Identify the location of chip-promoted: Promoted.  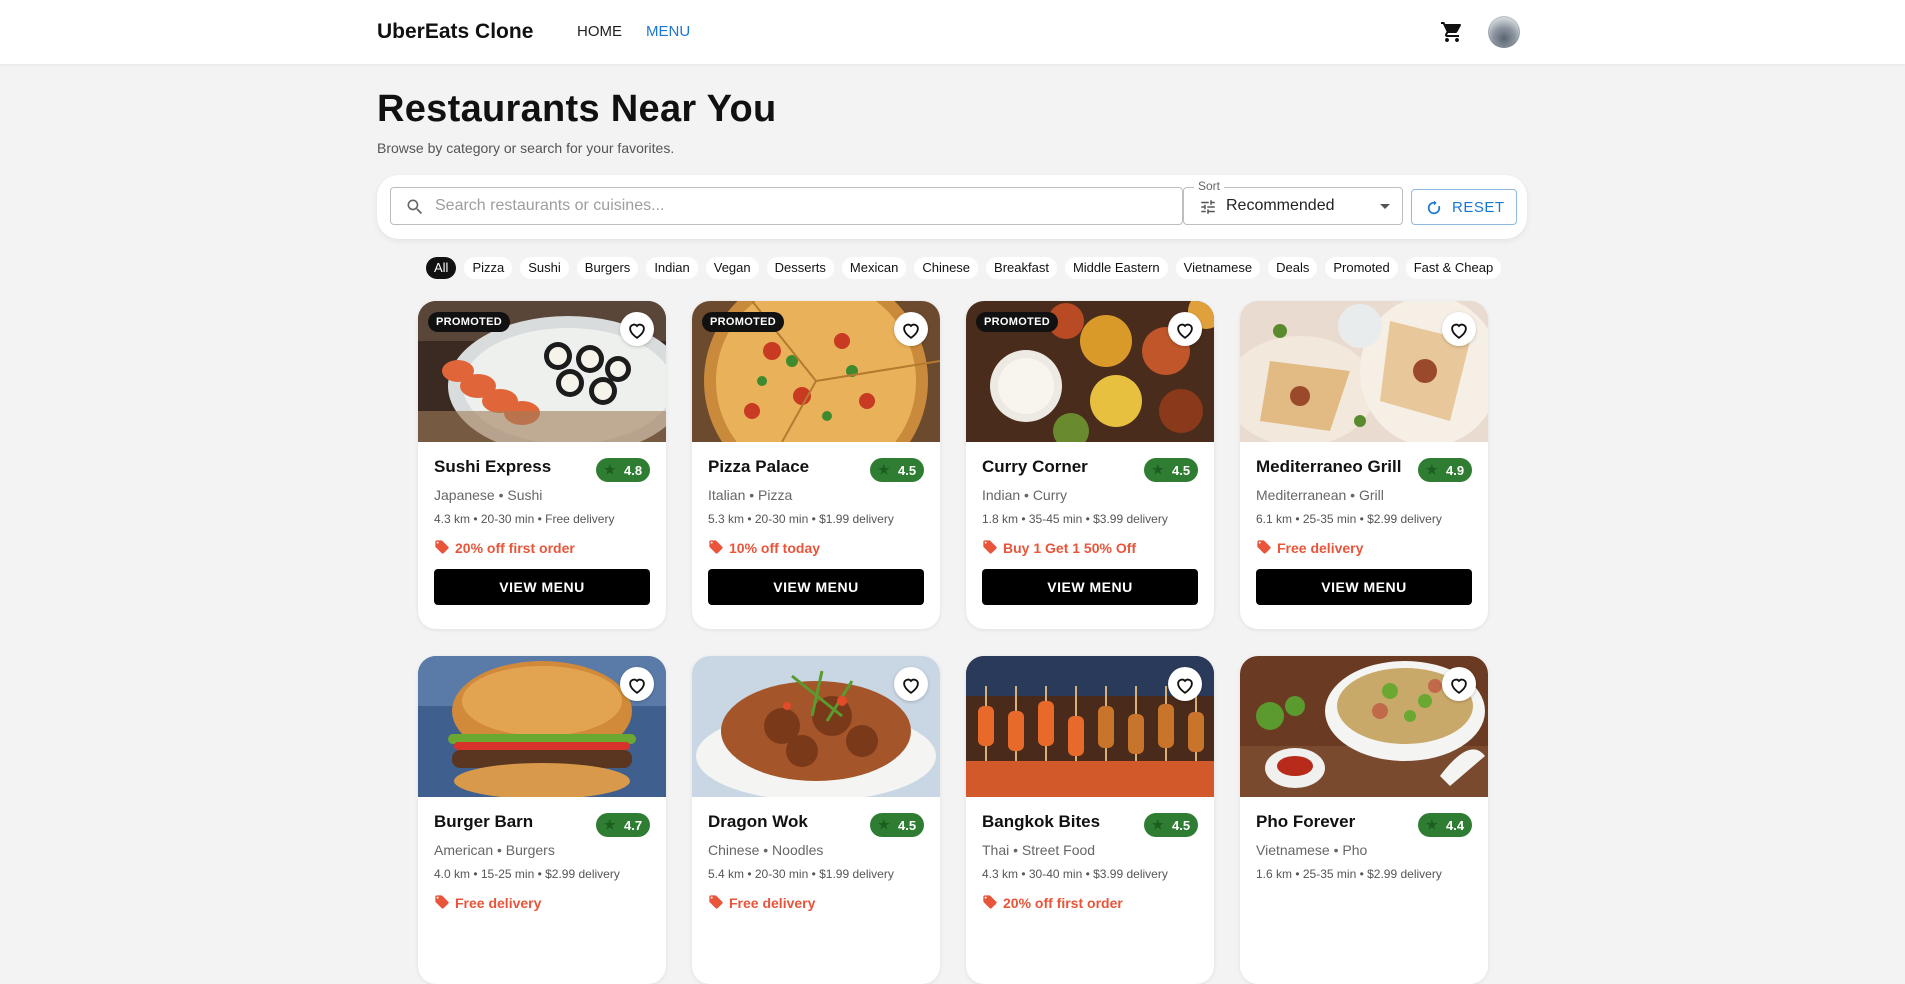
(1361, 268).